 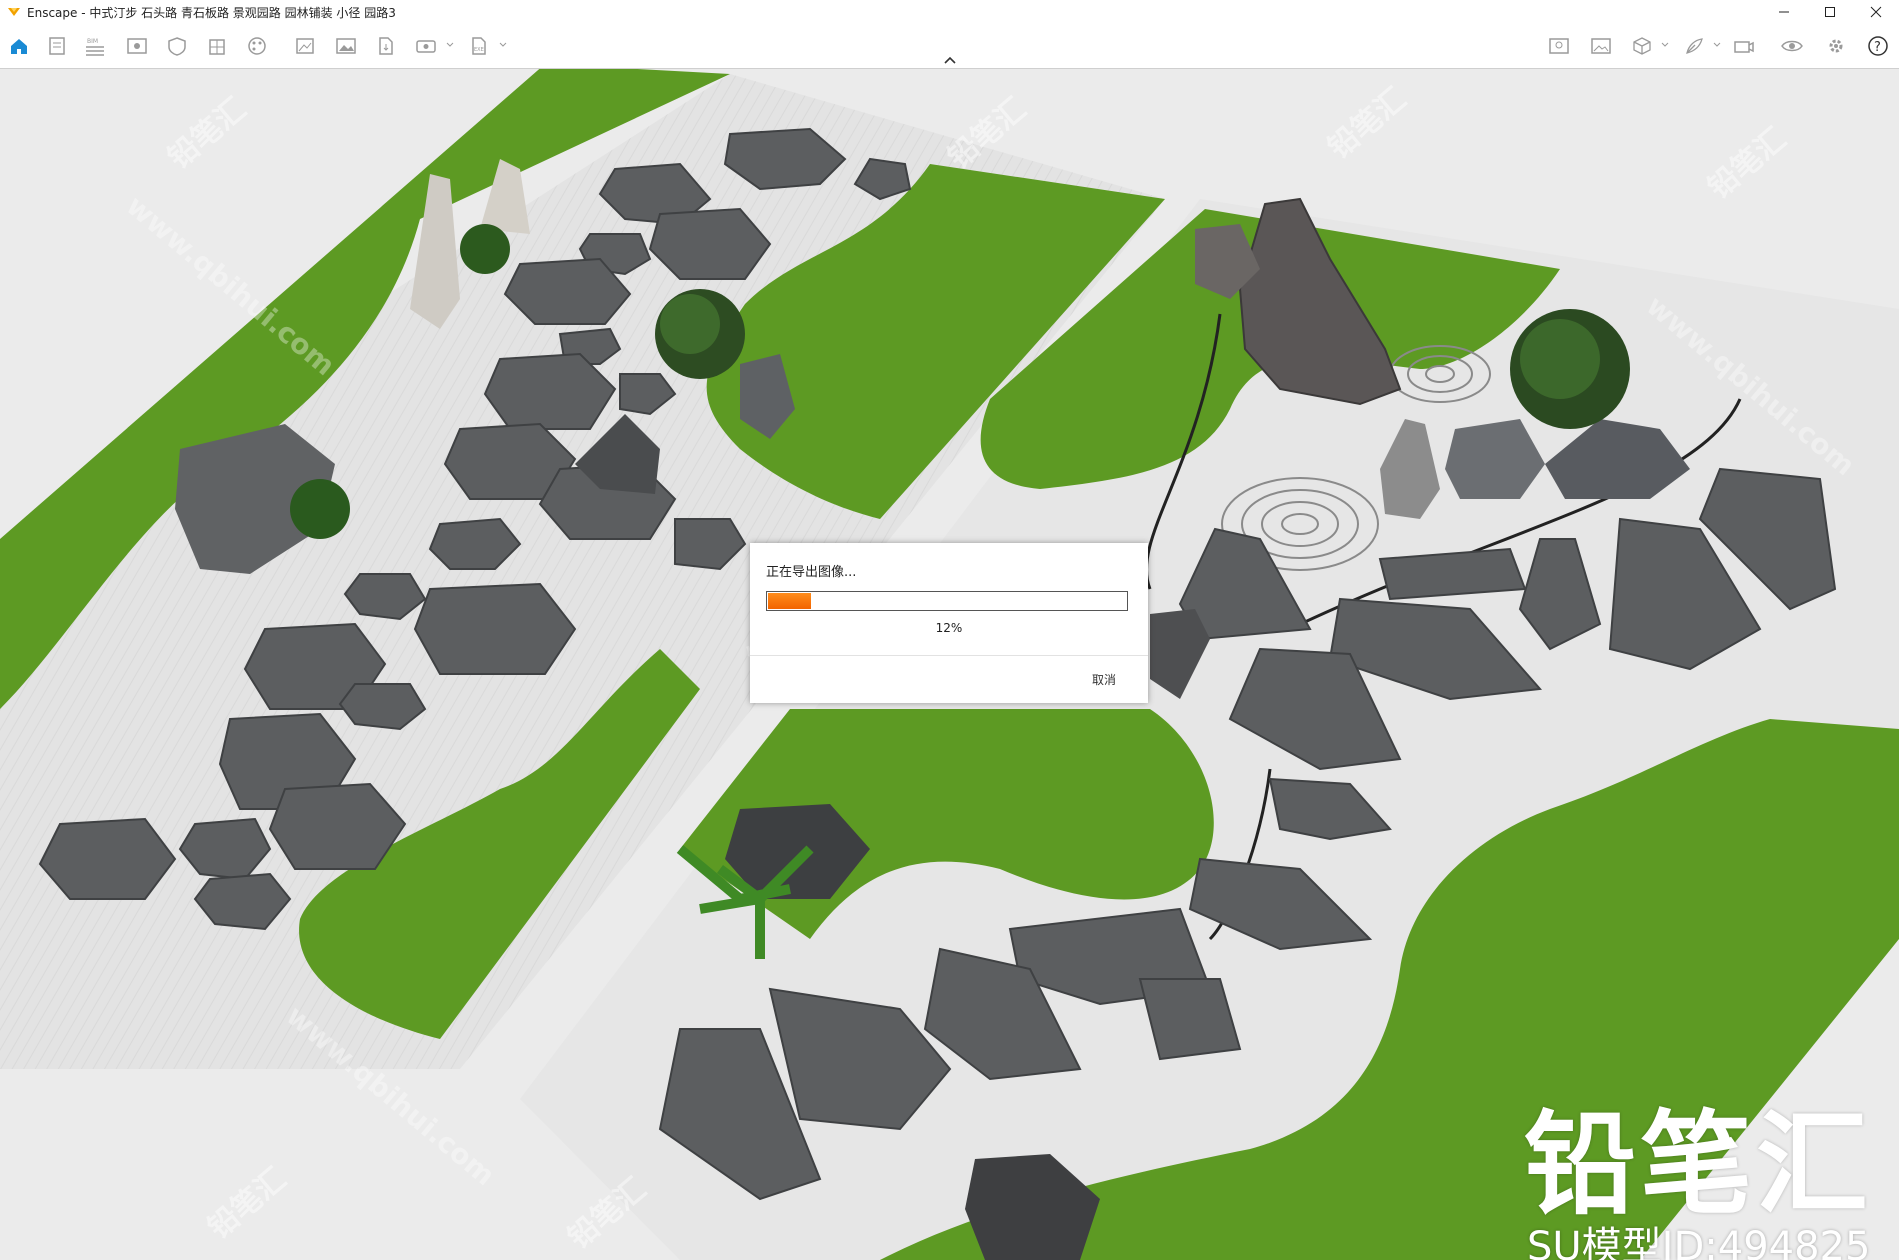 I want to click on camera-icon, so click(x=1744, y=47).